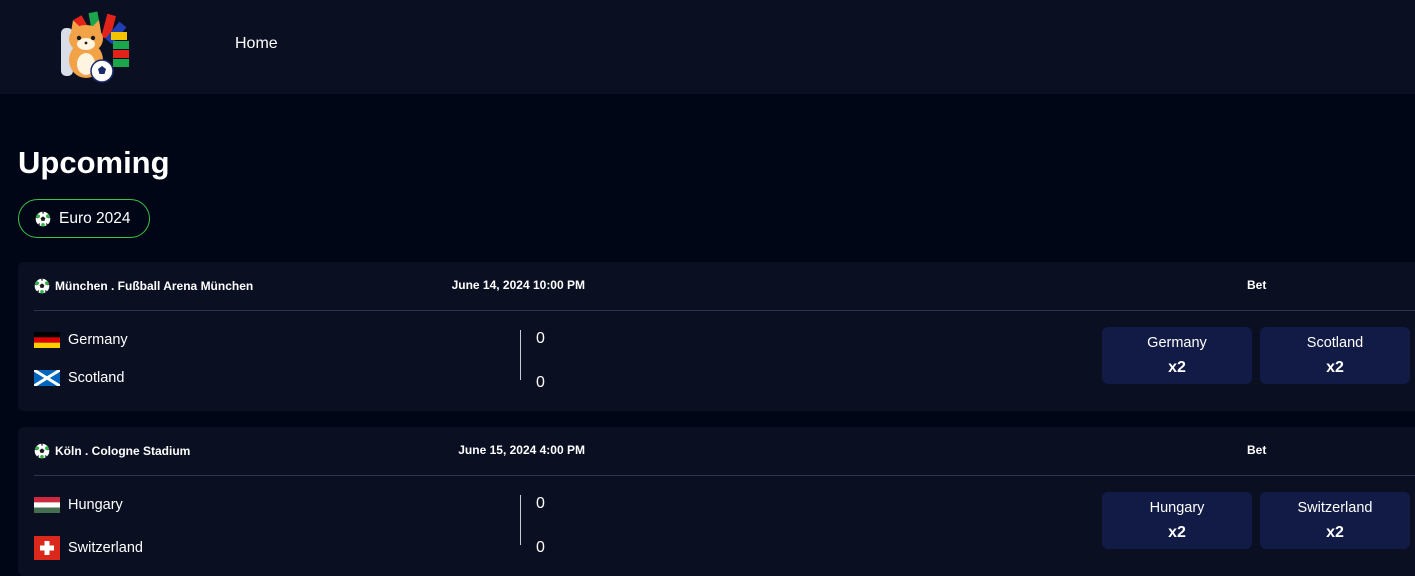 Image resolution: width=1415 pixels, height=576 pixels. I want to click on euro-2024-filter-button: Euro 2024, so click(84, 218).